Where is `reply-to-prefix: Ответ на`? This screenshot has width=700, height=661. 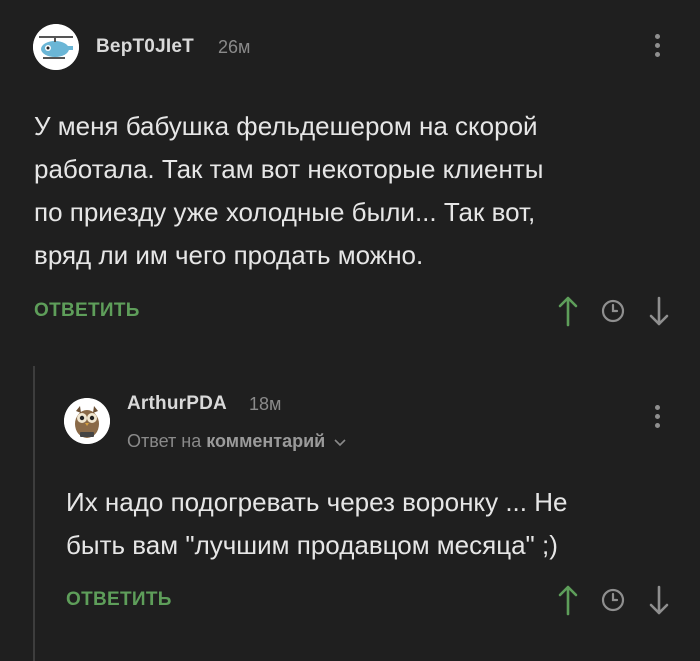
reply-to-prefix: Ответ на is located at coordinates (164, 441).